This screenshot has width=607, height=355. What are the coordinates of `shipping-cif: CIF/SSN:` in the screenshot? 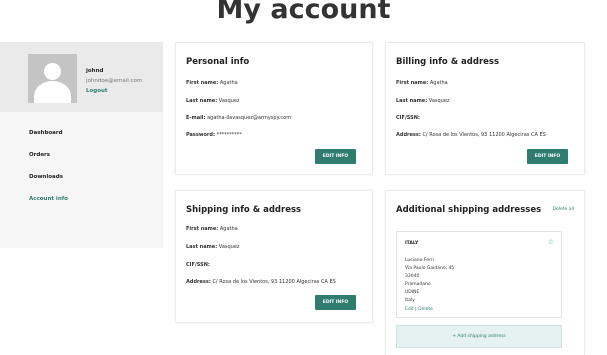 It's located at (198, 265).